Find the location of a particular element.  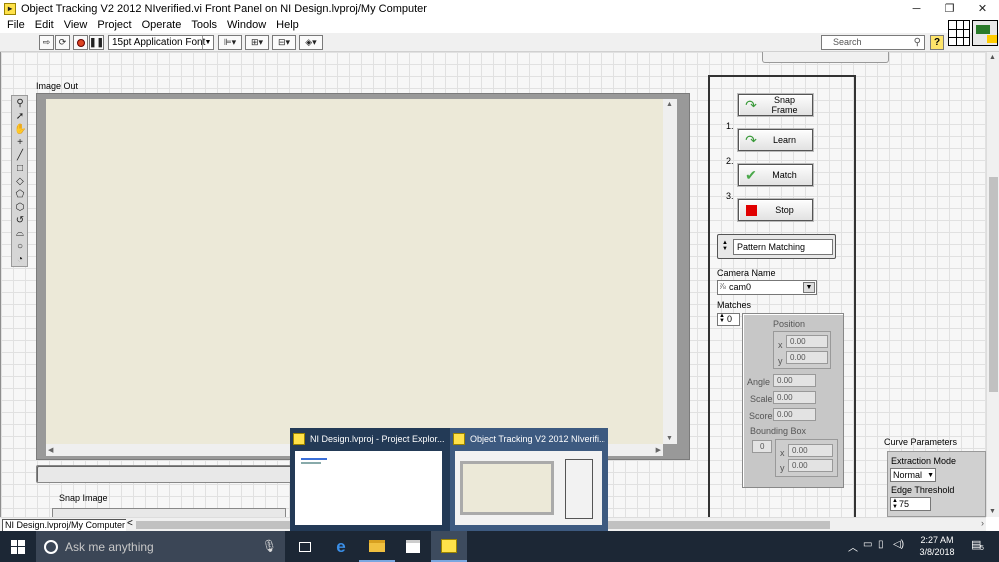

pointer-tool-icon: ➚ is located at coordinates (20, 117).